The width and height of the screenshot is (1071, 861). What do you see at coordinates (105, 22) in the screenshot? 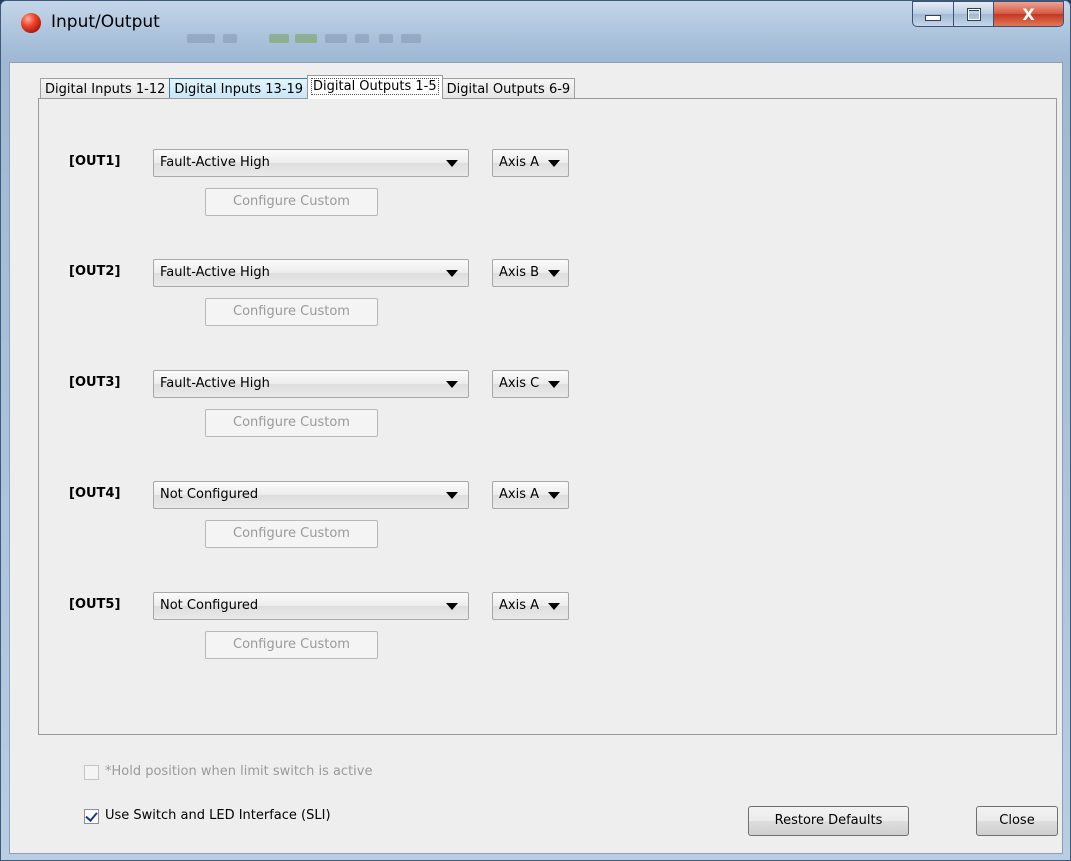
I see `window-title: Input/Output` at bounding box center [105, 22].